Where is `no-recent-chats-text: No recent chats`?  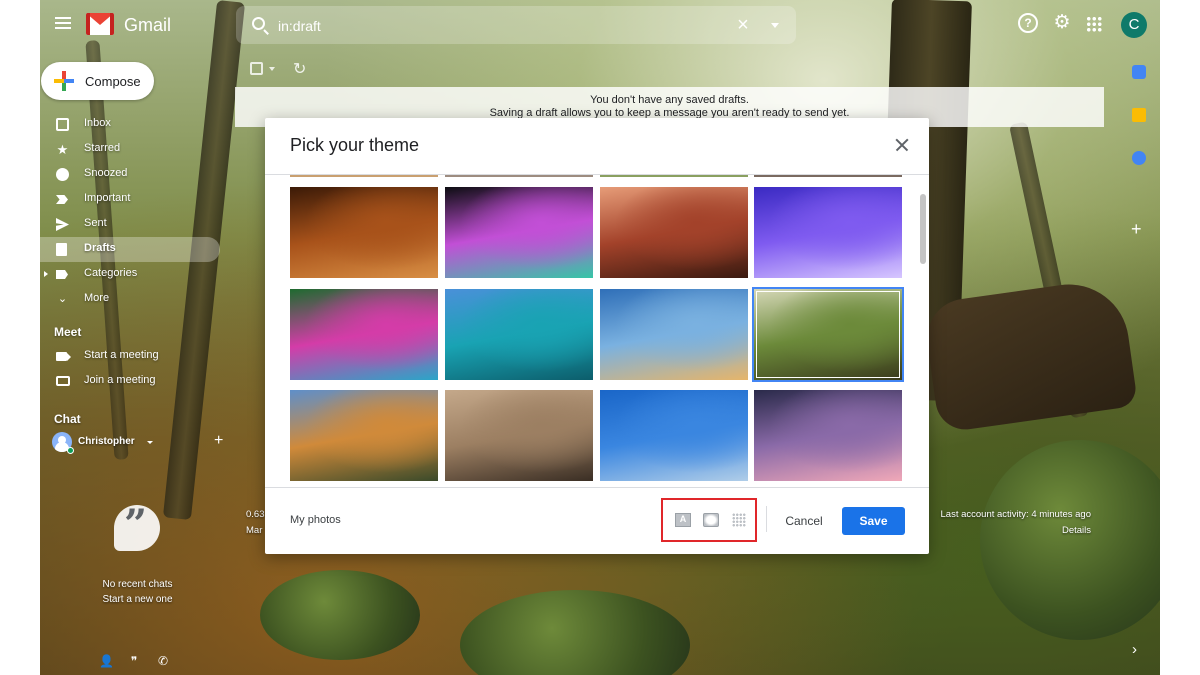 no-recent-chats-text: No recent chats is located at coordinates (137, 584).